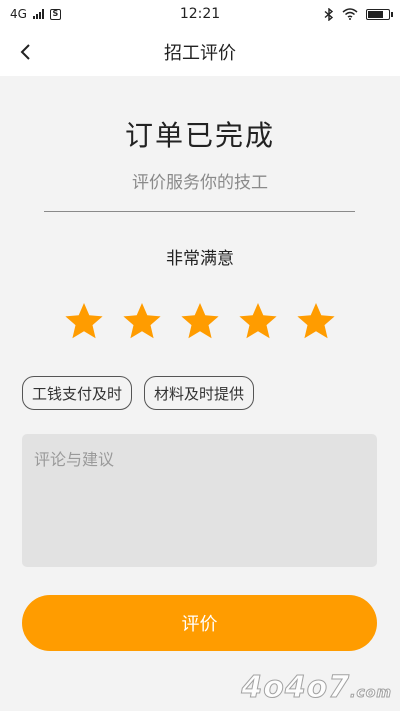 This screenshot has width=400, height=711. Describe the element at coordinates (38, 14) in the screenshot. I see `signal-icon` at that location.